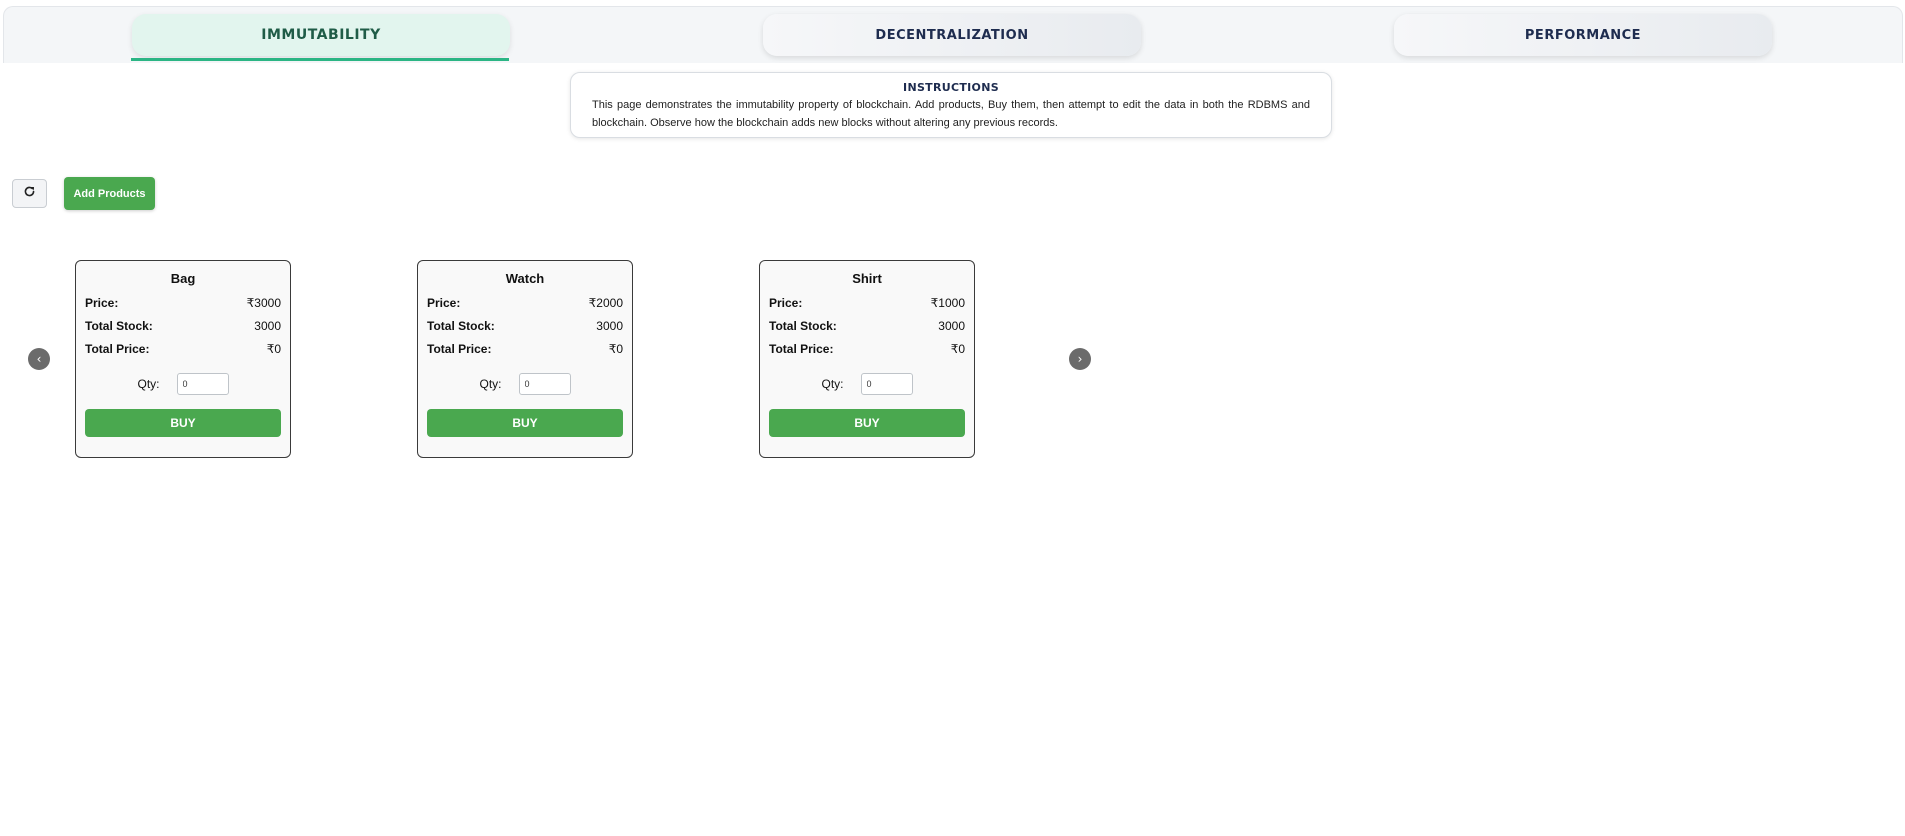 This screenshot has width=1905, height=836. Describe the element at coordinates (109, 193) in the screenshot. I see `add-products-button: Add Products` at that location.